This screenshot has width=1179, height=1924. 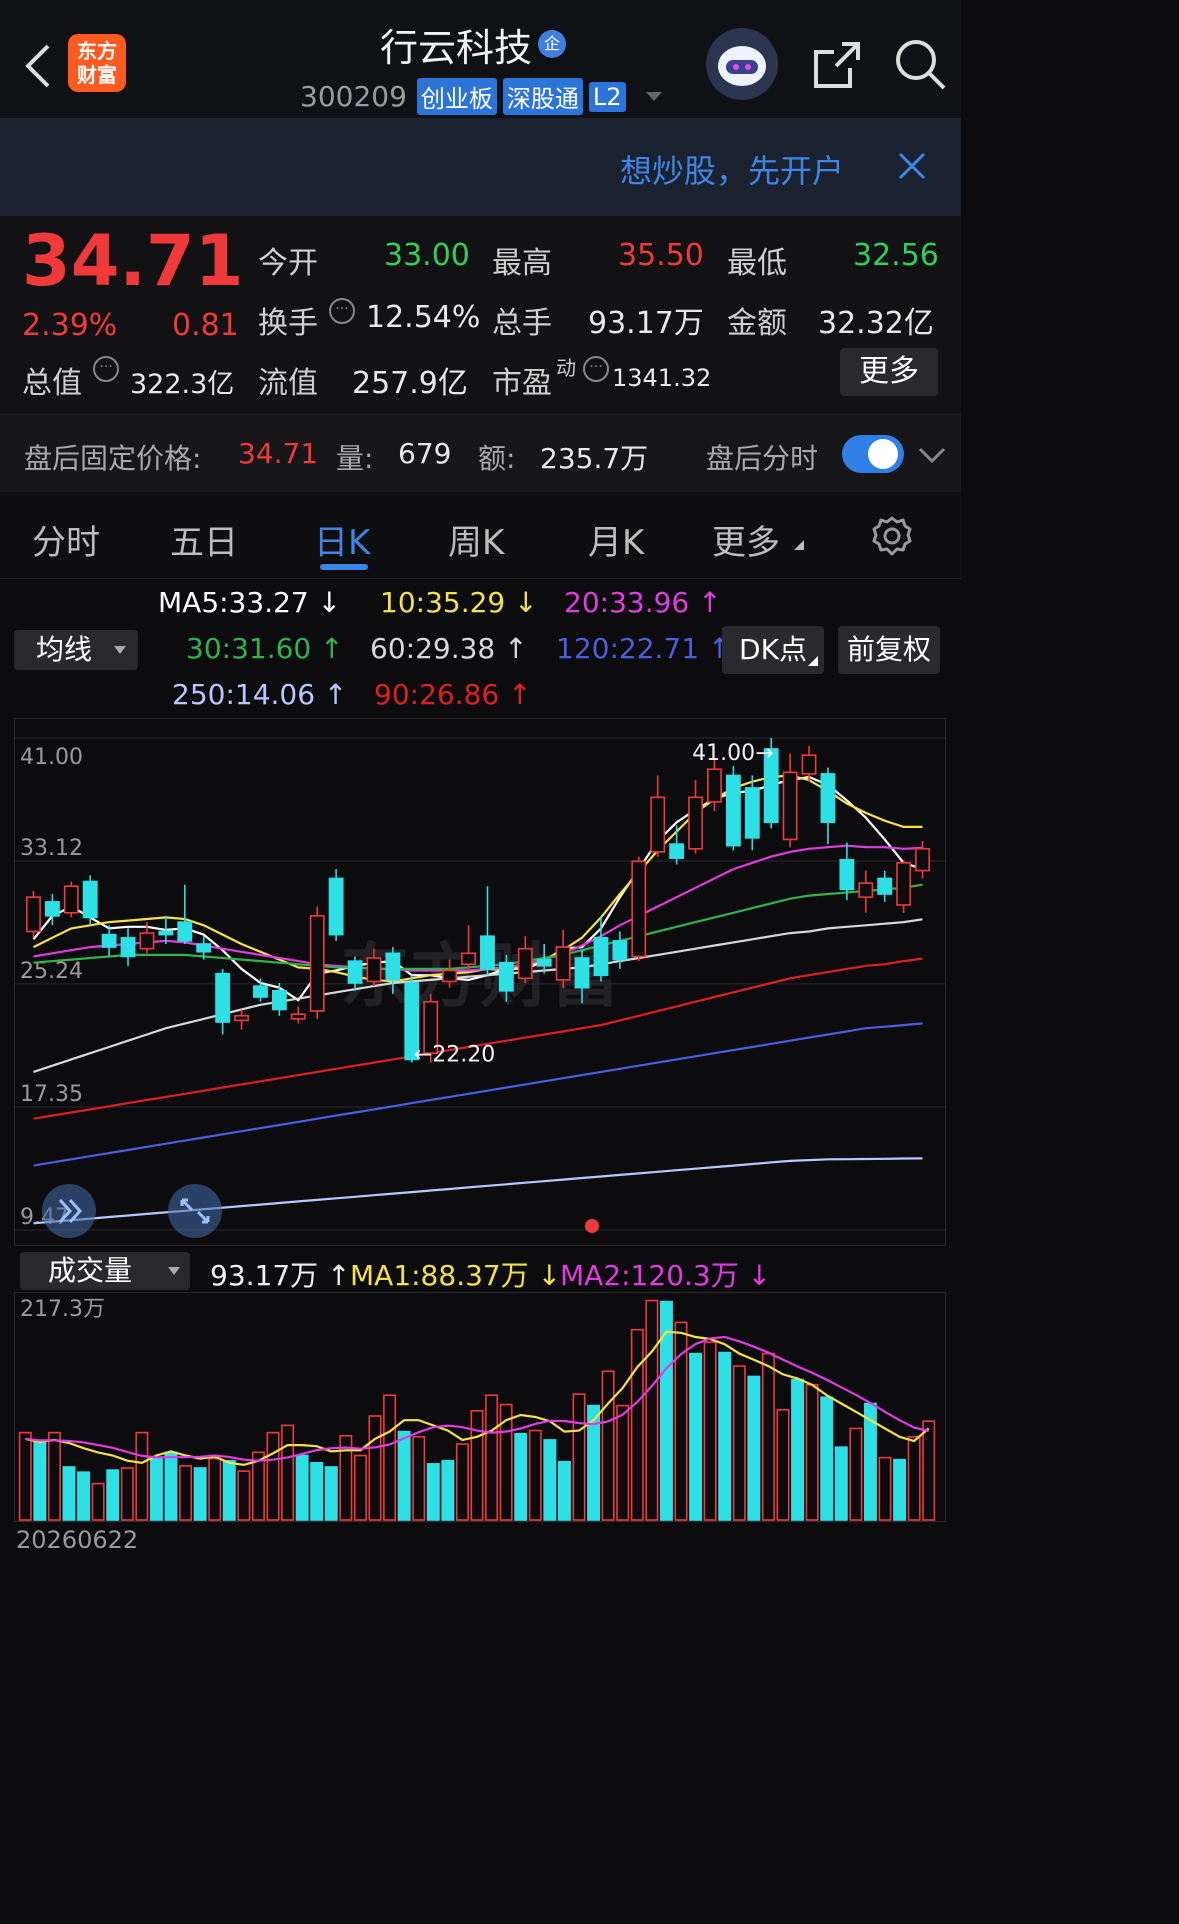 I want to click on volume-chart: 217.3万, so click(x=480, y=1407).